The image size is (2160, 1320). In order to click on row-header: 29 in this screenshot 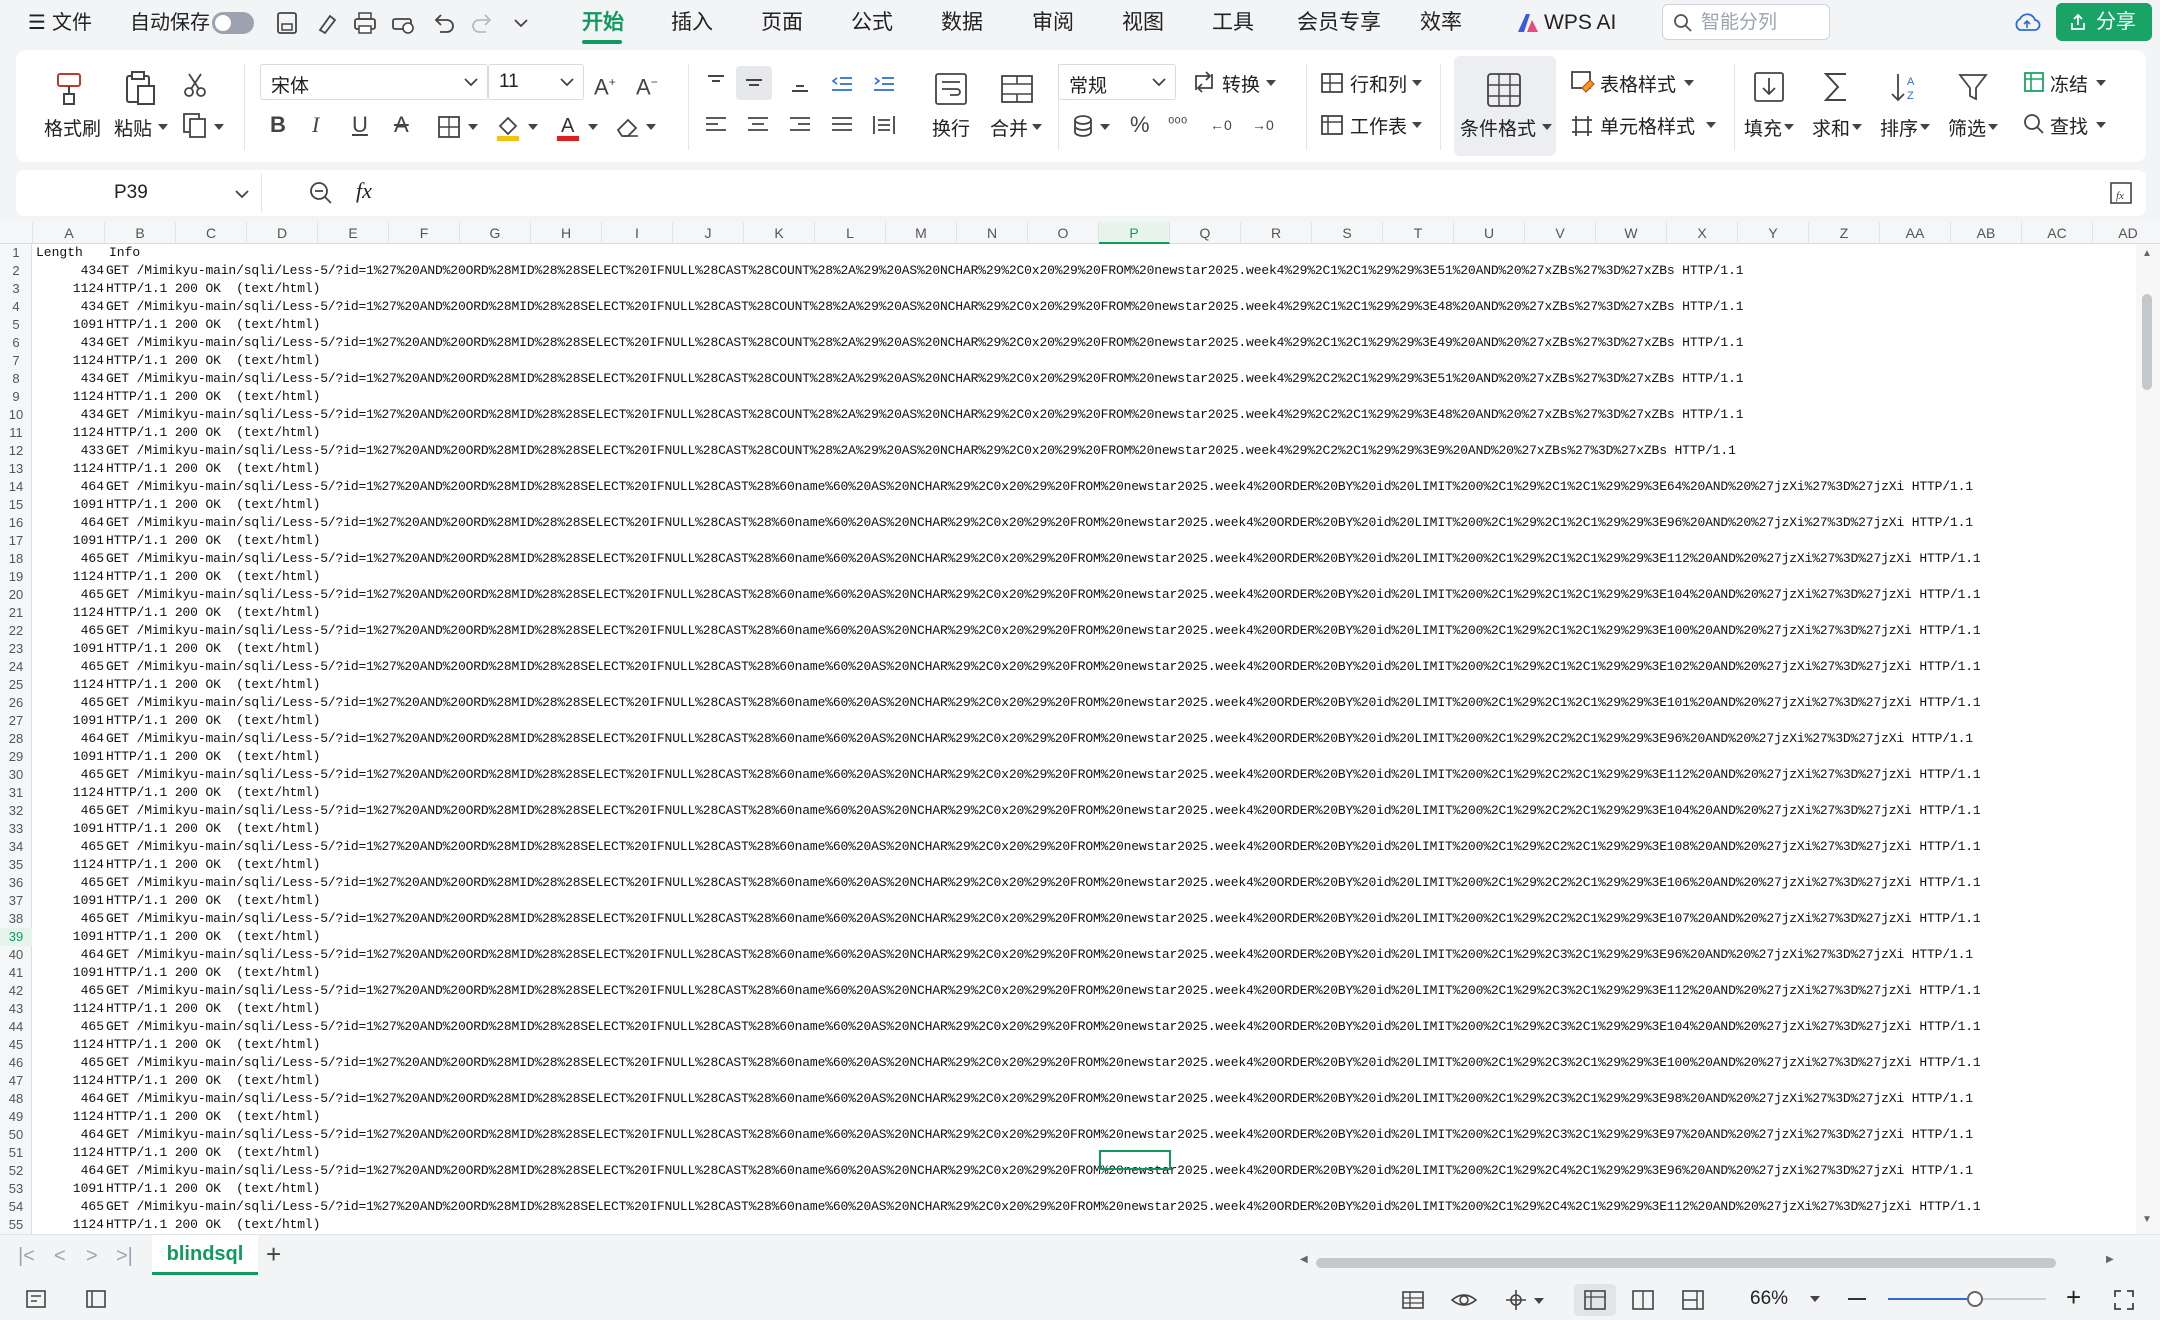, I will do `click(16, 757)`.